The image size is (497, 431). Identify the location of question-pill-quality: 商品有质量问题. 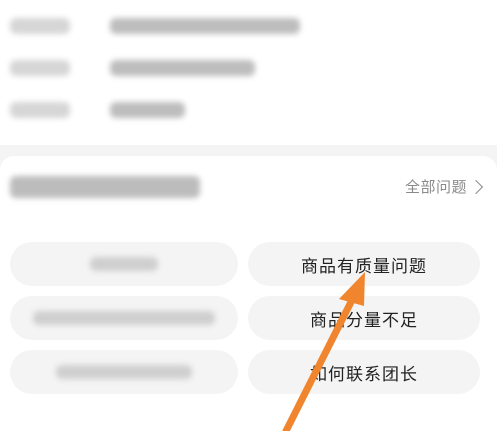
(364, 264).